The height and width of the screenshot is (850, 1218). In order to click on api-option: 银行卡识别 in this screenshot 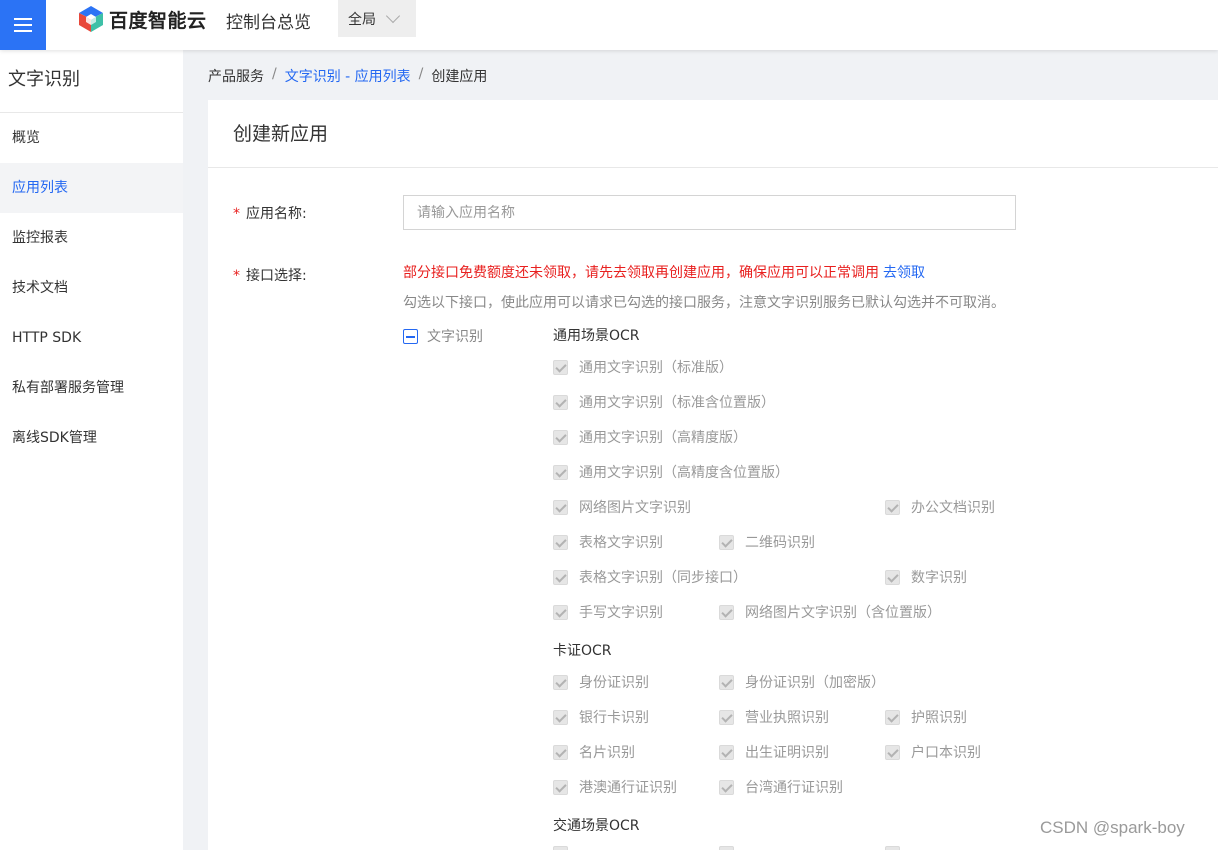, I will do `click(601, 717)`.